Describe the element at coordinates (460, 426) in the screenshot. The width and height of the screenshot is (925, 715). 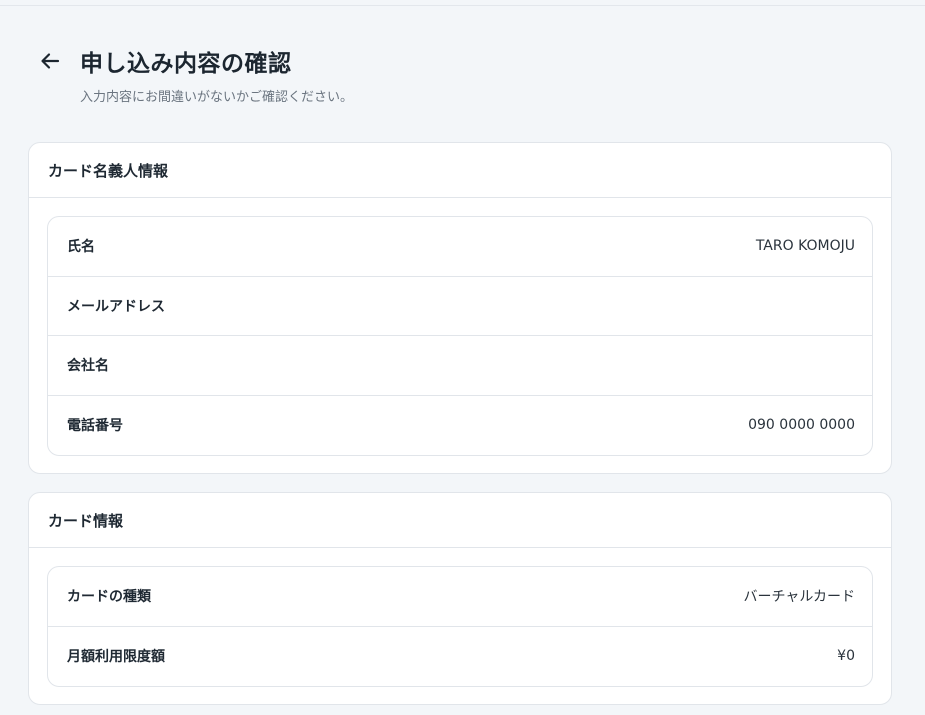
I see `field-row-phone: 電話番号 090 0000 0000` at that location.